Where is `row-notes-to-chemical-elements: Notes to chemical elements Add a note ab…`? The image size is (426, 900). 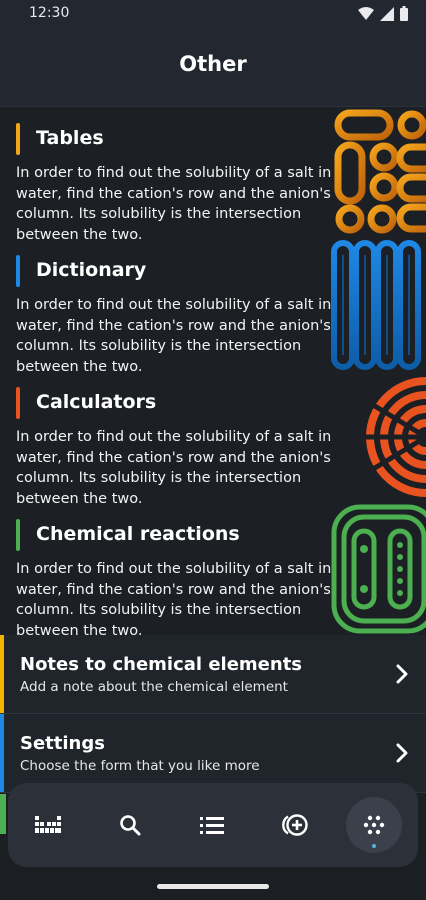 row-notes-to-chemical-elements: Notes to chemical elements Add a note ab… is located at coordinates (213, 674).